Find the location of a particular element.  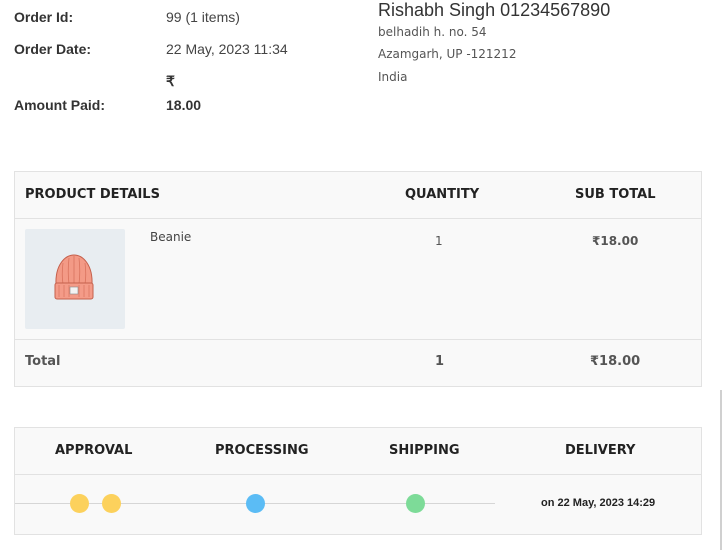

total-row: Total 1 ₹18.00 is located at coordinates (358, 363).